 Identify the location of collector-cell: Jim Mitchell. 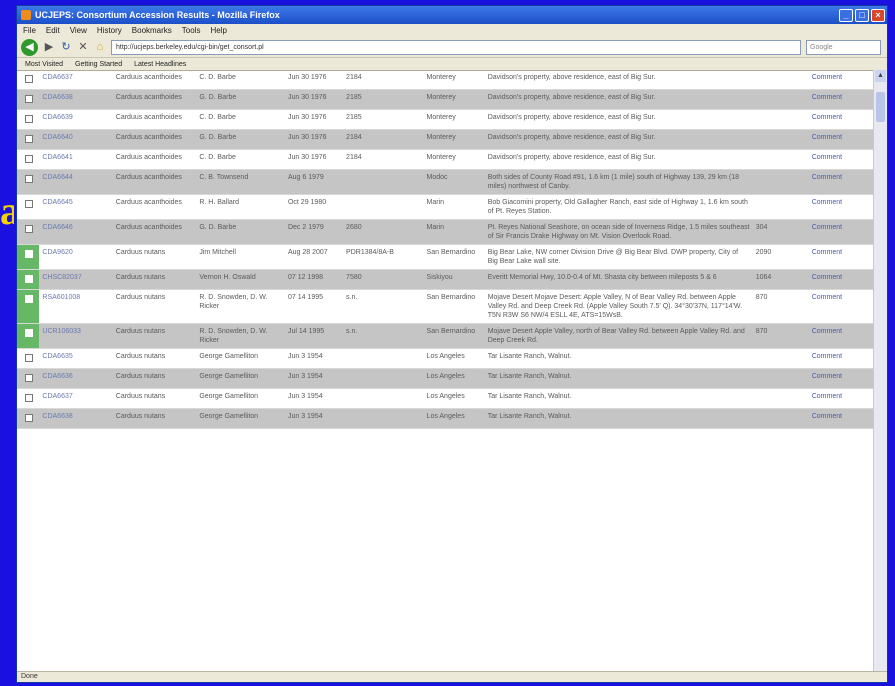
(240, 257).